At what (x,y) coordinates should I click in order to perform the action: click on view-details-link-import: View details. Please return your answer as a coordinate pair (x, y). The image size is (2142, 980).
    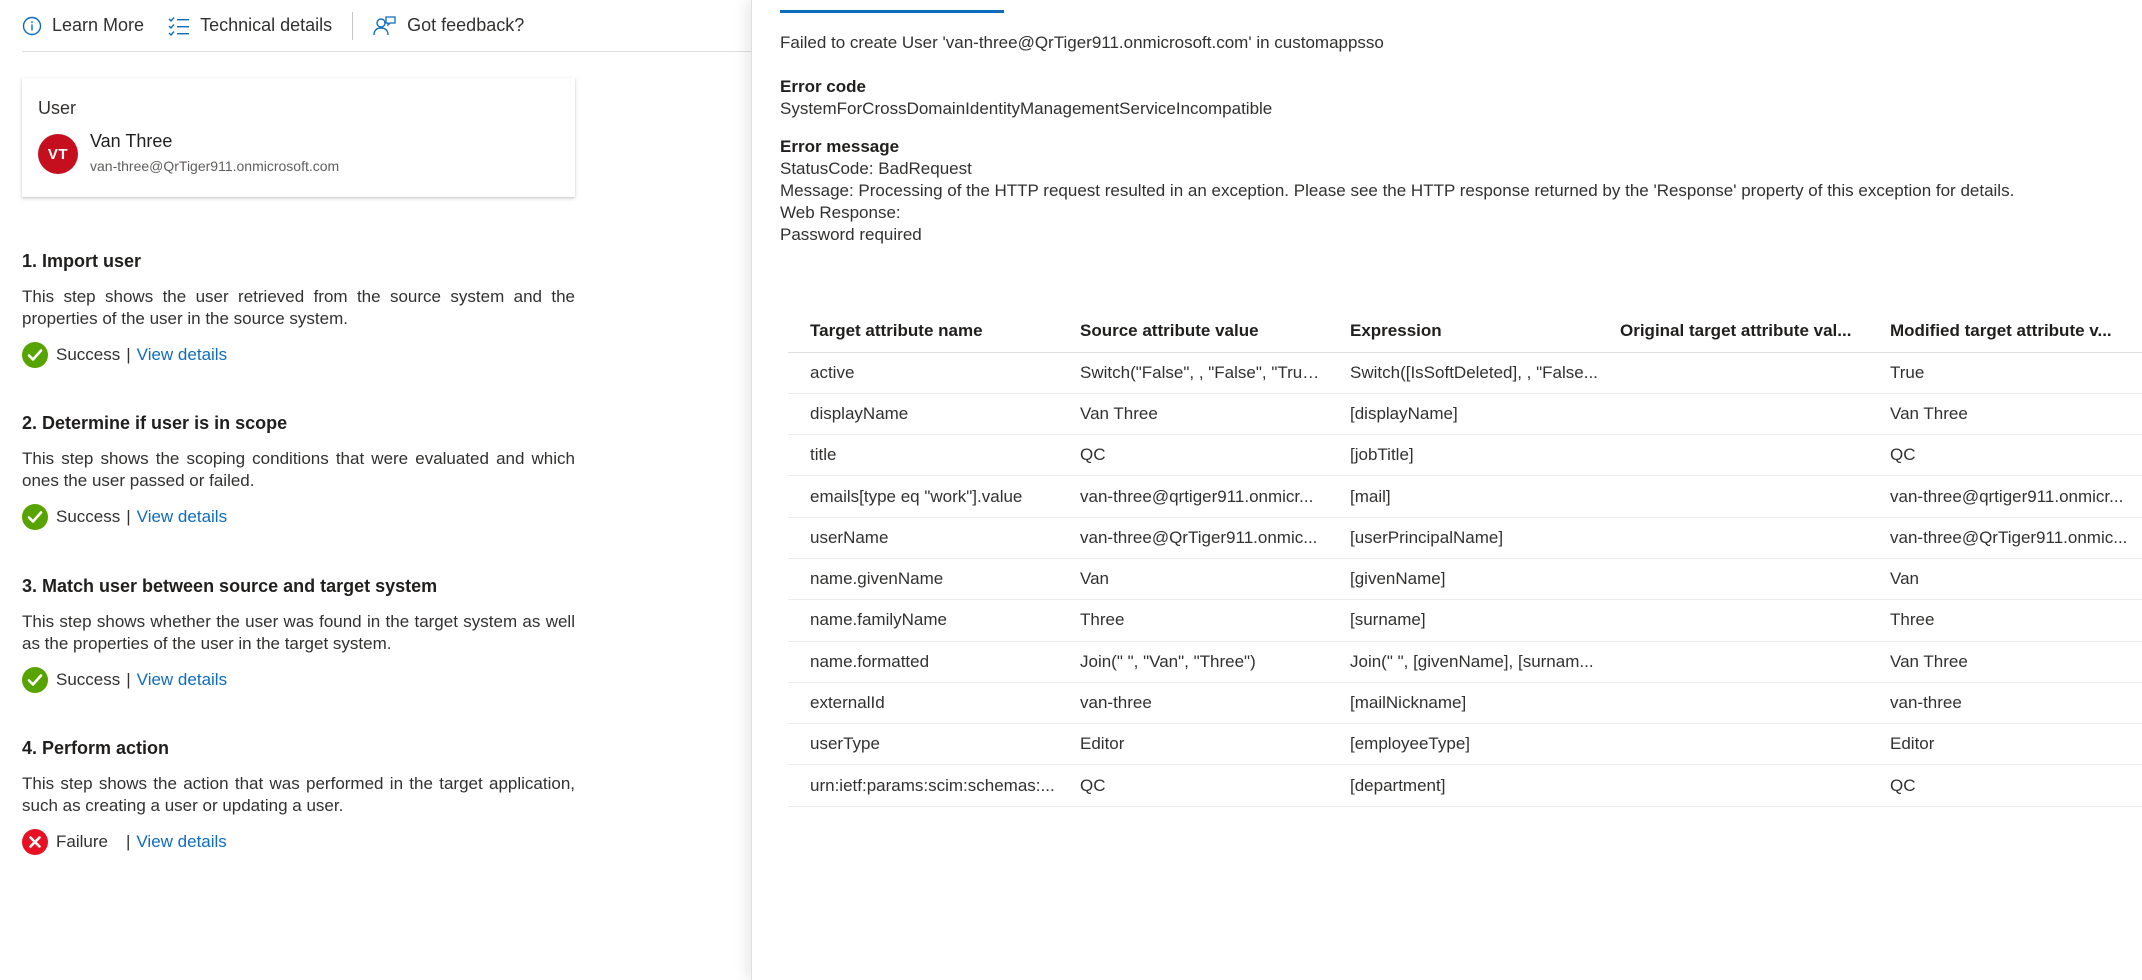
    Looking at the image, I should click on (182, 355).